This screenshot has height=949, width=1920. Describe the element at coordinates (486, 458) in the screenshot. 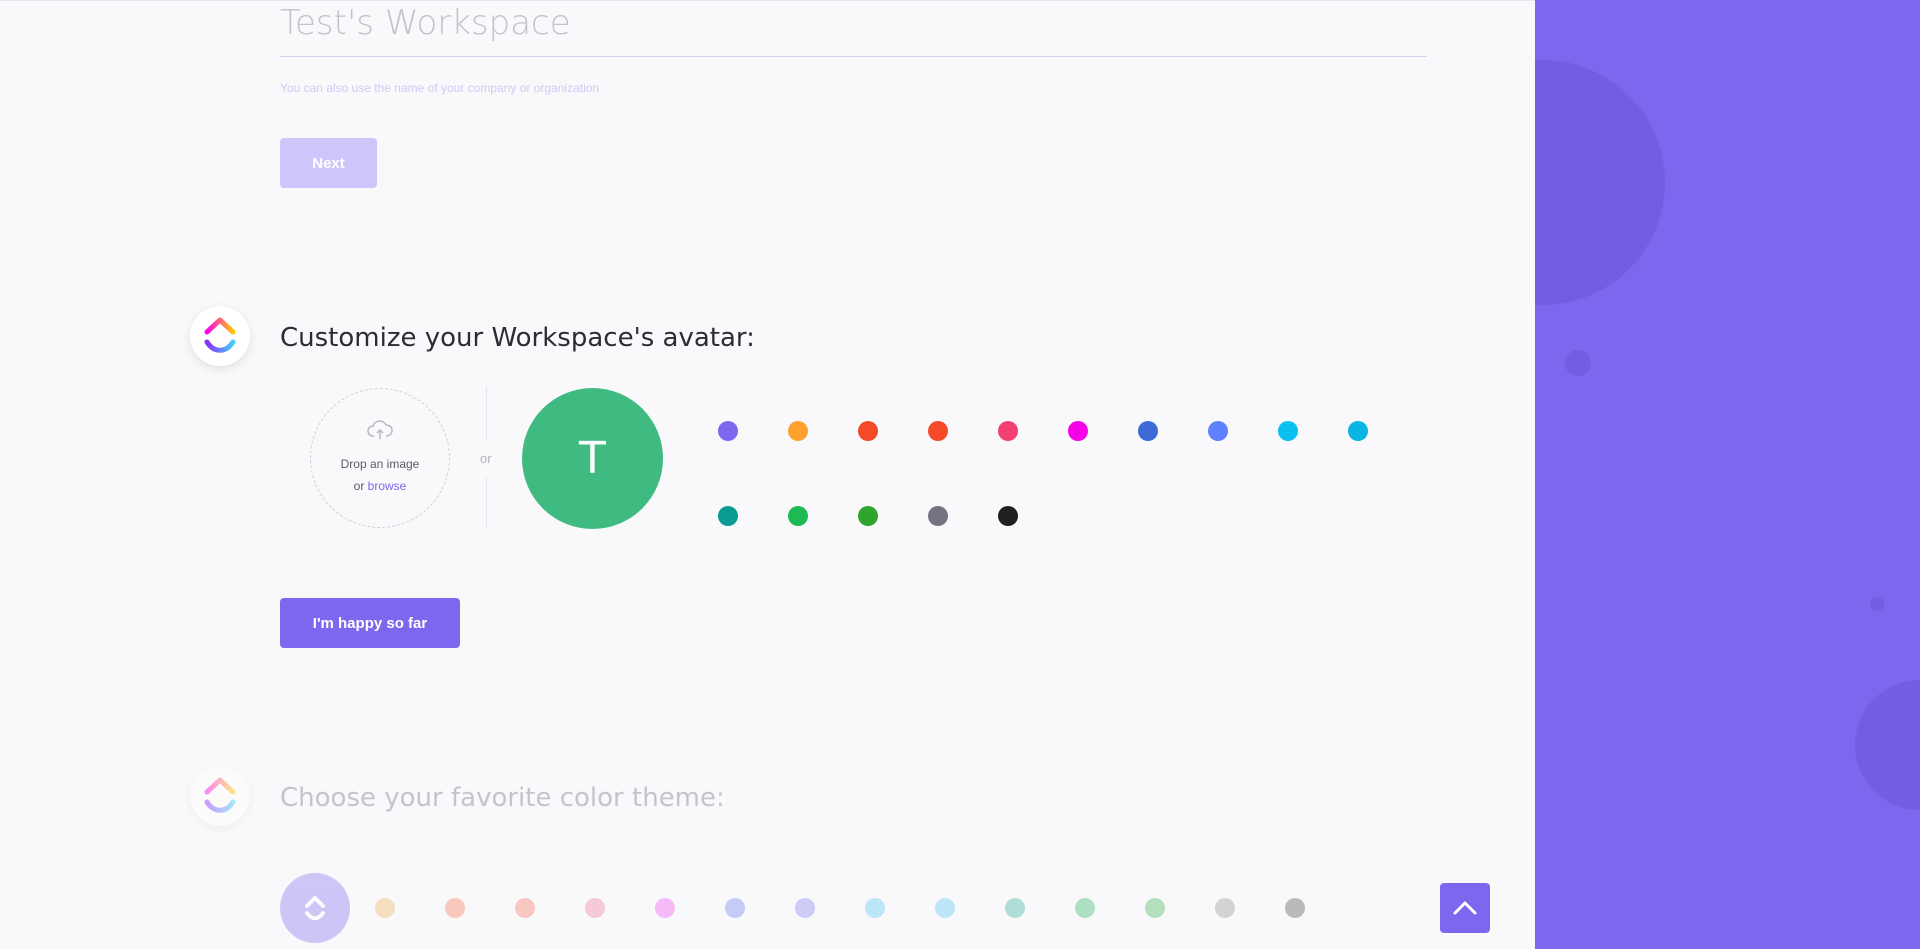

I see `or-separator: or` at that location.